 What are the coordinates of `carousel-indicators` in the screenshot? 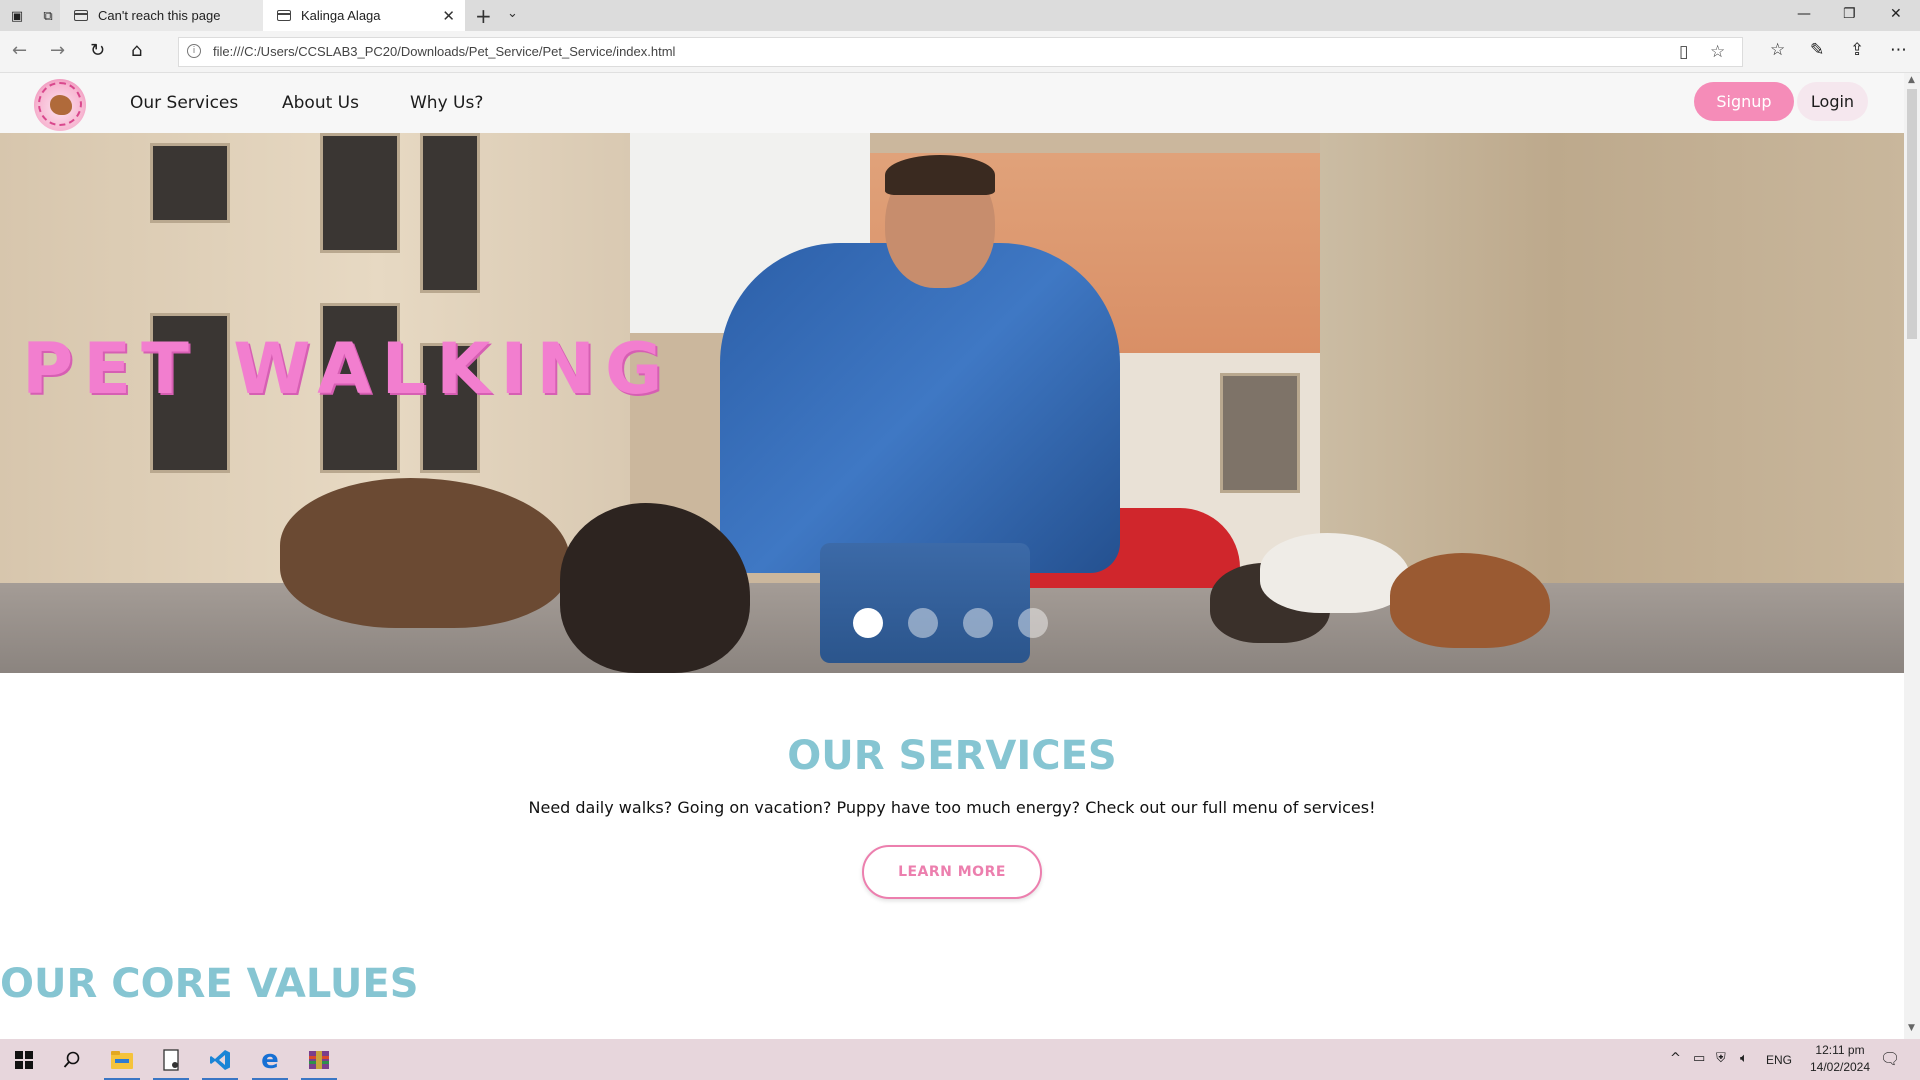 It's located at (950, 623).